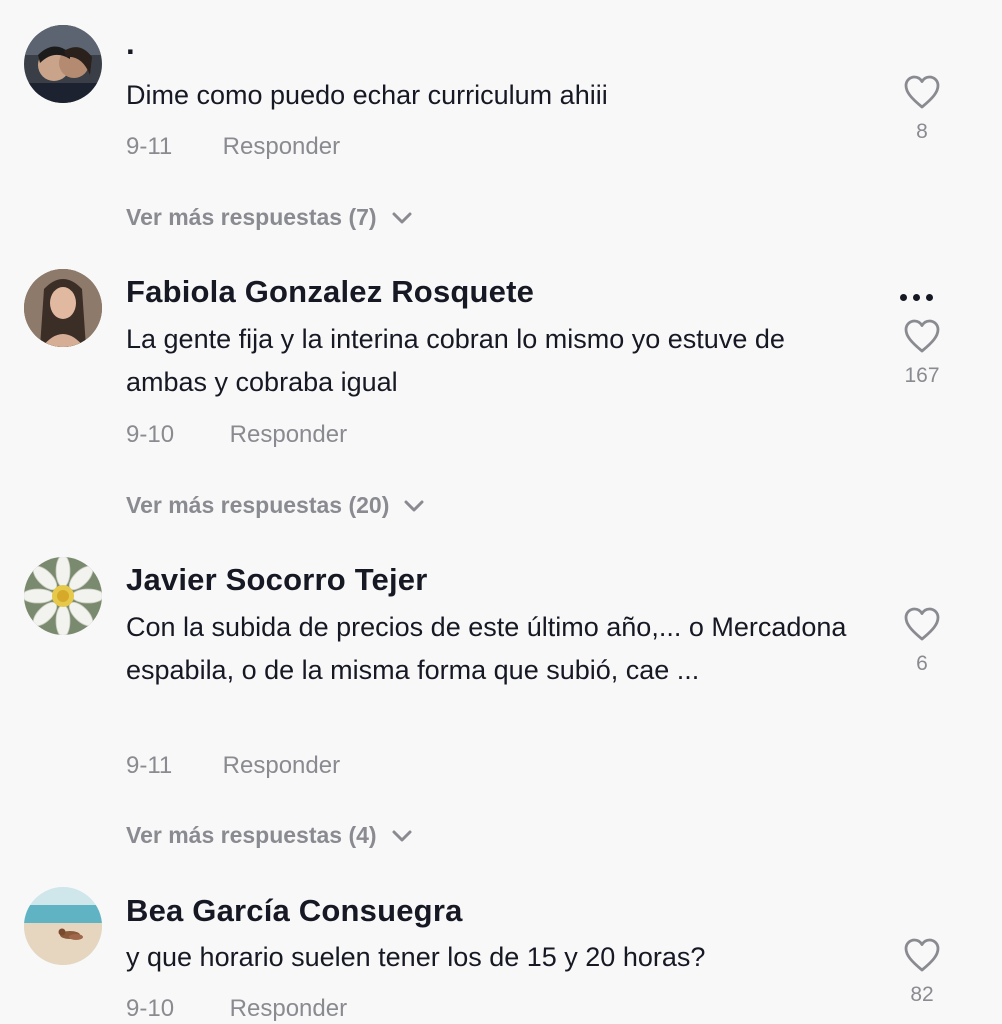 Image resolution: width=1002 pixels, height=1024 pixels. I want to click on like-count: 8, so click(922, 131).